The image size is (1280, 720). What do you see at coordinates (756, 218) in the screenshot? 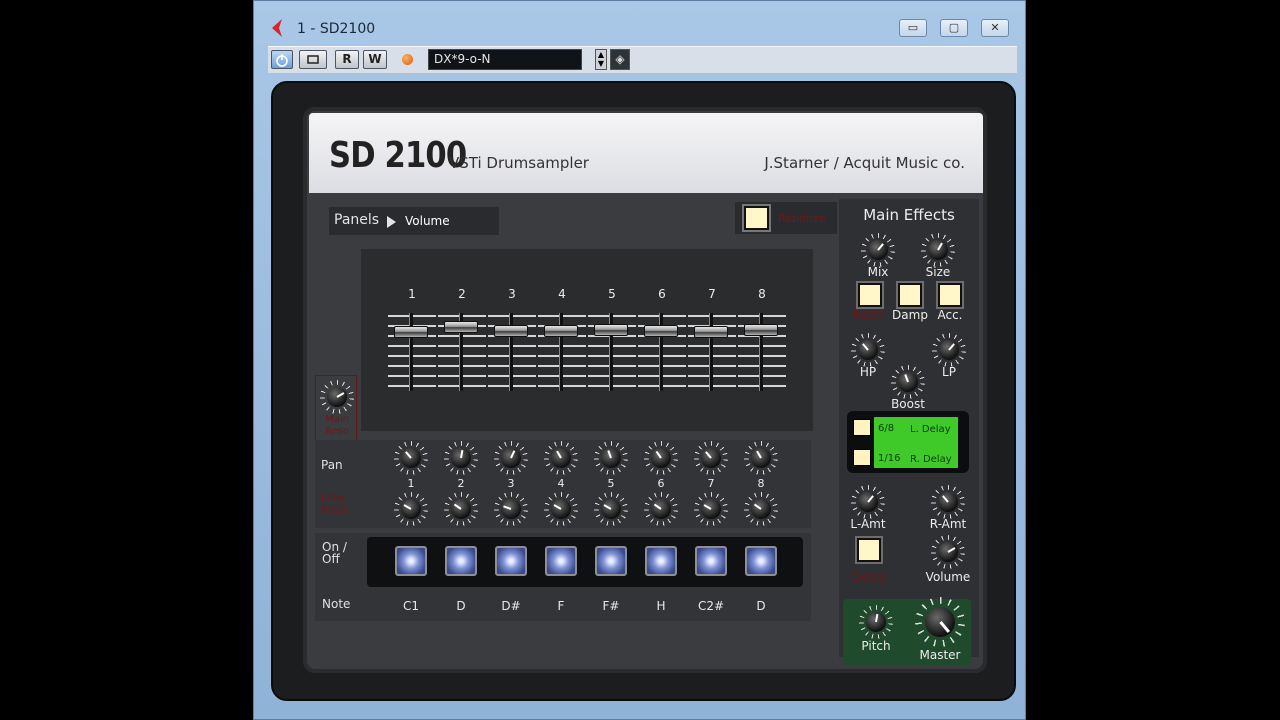
I see `robotize-button` at bounding box center [756, 218].